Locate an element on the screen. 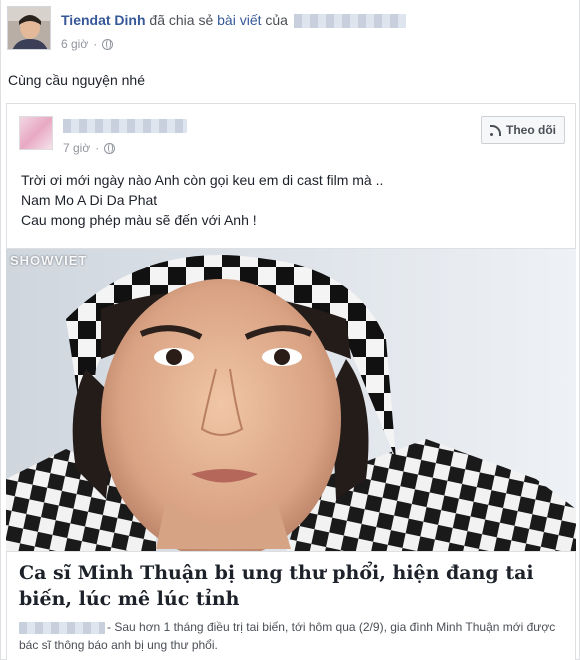 The width and height of the screenshot is (580, 660). post-time: 6 giờ is located at coordinates (74, 44).